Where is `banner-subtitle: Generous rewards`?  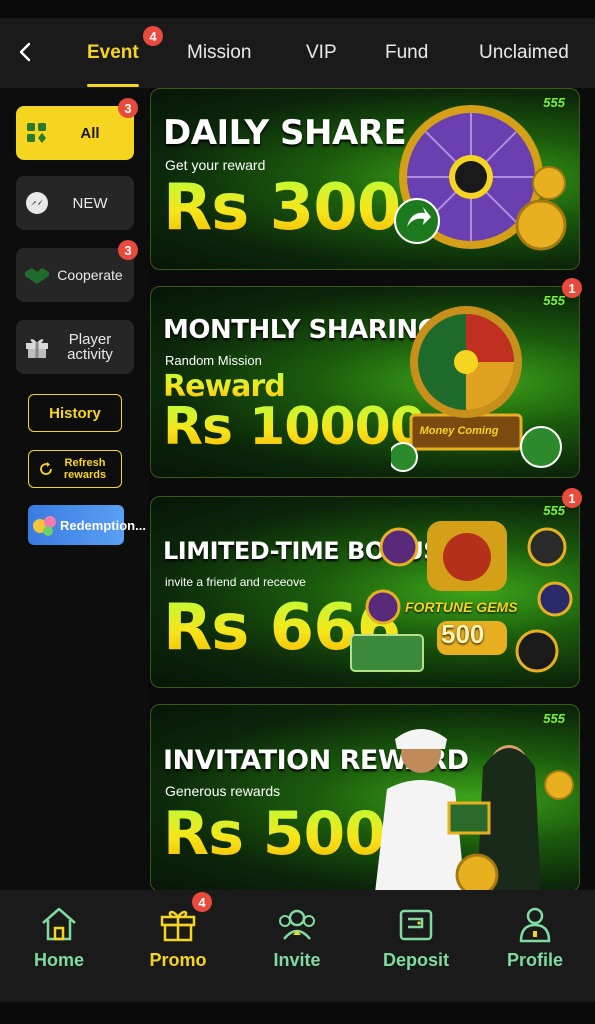 banner-subtitle: Generous rewards is located at coordinates (223, 791).